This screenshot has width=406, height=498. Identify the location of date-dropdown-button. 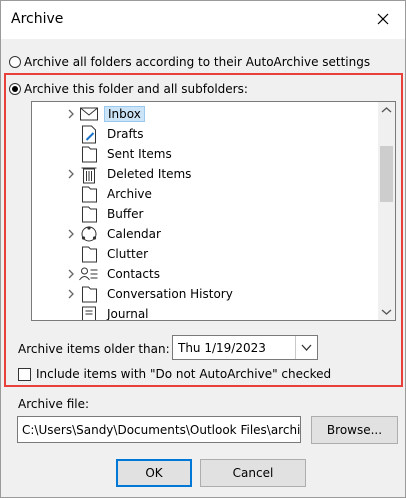
(306, 347).